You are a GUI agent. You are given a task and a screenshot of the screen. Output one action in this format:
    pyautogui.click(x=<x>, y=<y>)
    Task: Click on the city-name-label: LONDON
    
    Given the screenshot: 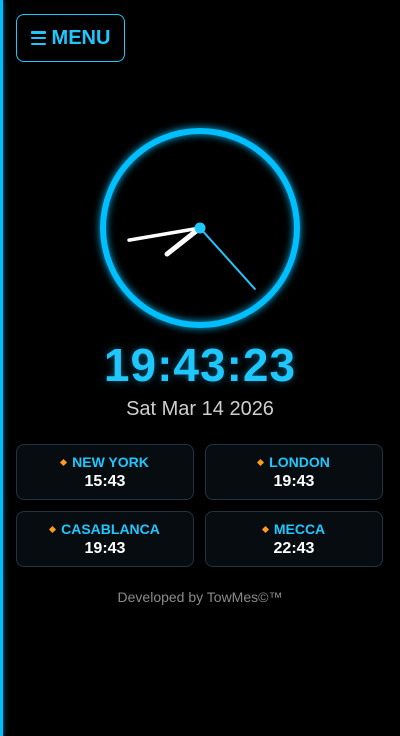 What is the action you would take?
    pyautogui.click(x=299, y=462)
    